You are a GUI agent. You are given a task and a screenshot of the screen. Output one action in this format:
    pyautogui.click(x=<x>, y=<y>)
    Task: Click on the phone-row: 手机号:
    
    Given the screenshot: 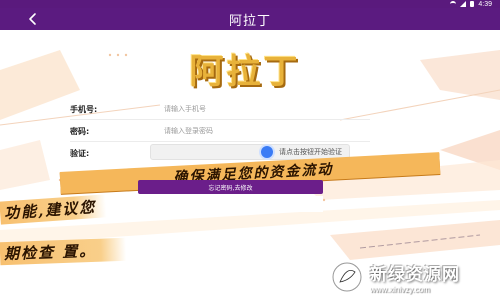 What is the action you would take?
    pyautogui.click(x=250, y=109)
    